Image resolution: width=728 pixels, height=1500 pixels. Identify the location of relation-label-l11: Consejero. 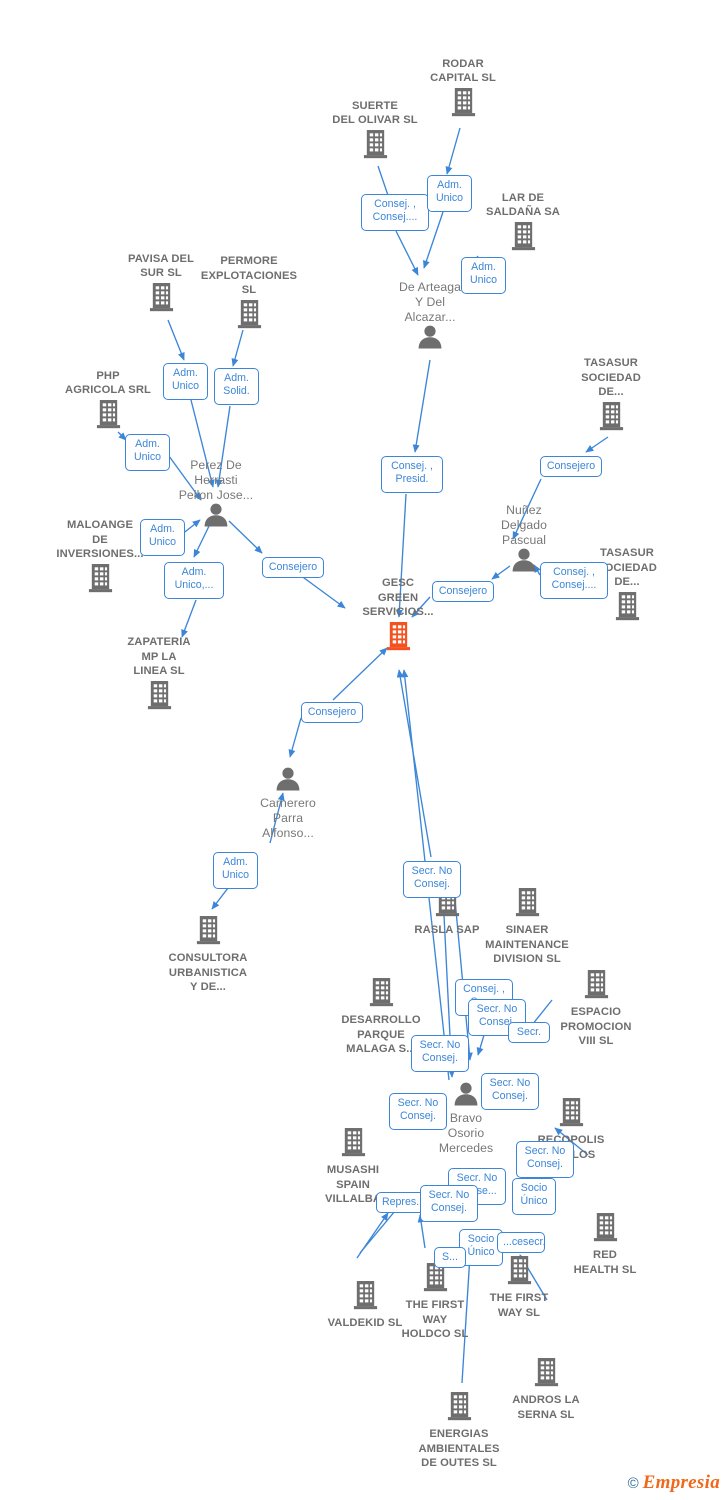
(571, 467).